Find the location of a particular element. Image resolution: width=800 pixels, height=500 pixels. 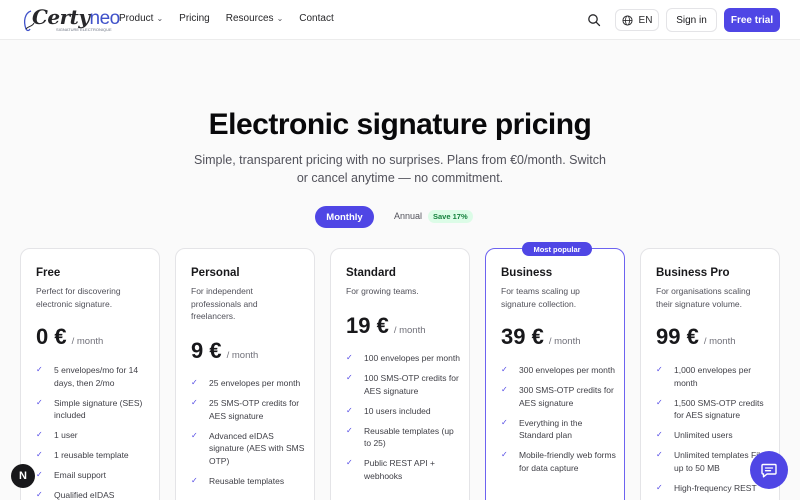

price-amount: 9 € is located at coordinates (206, 350).